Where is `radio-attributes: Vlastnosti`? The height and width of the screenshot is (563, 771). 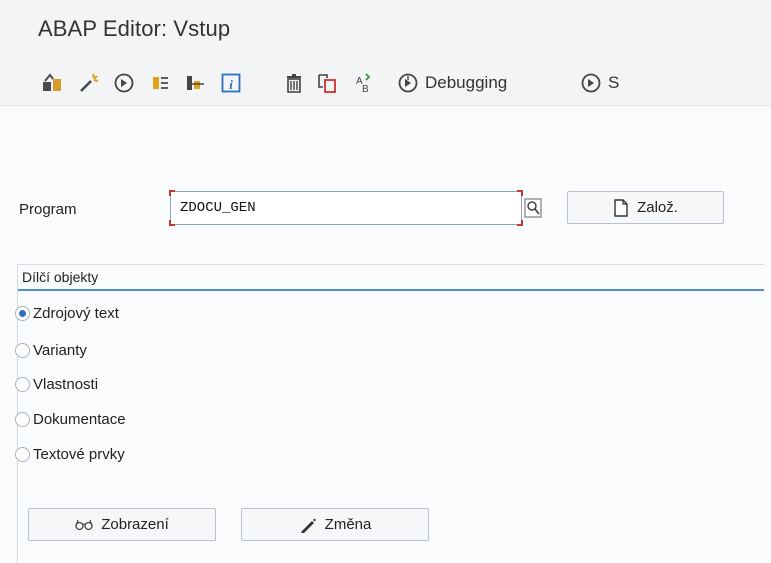 radio-attributes: Vlastnosti is located at coordinates (56, 384).